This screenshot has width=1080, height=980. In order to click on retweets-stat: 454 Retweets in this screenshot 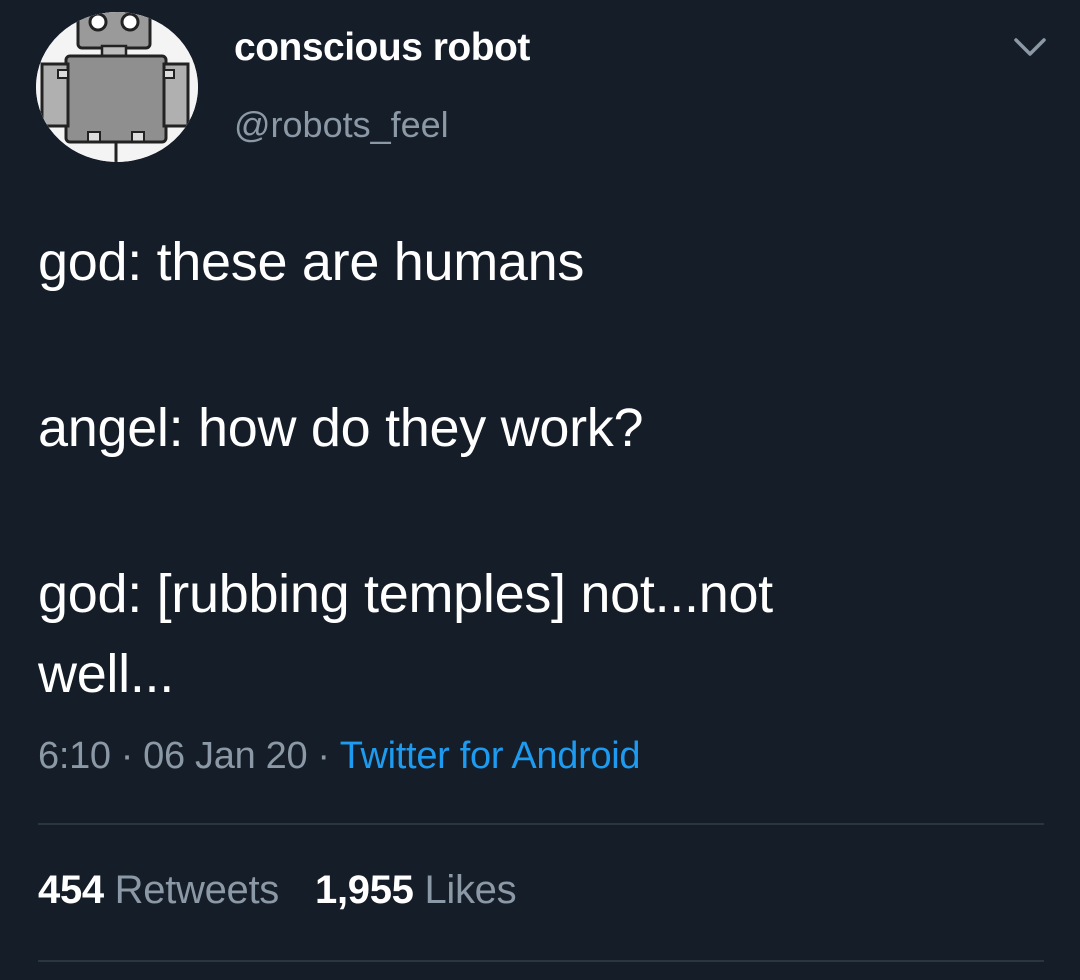, I will do `click(158, 890)`.